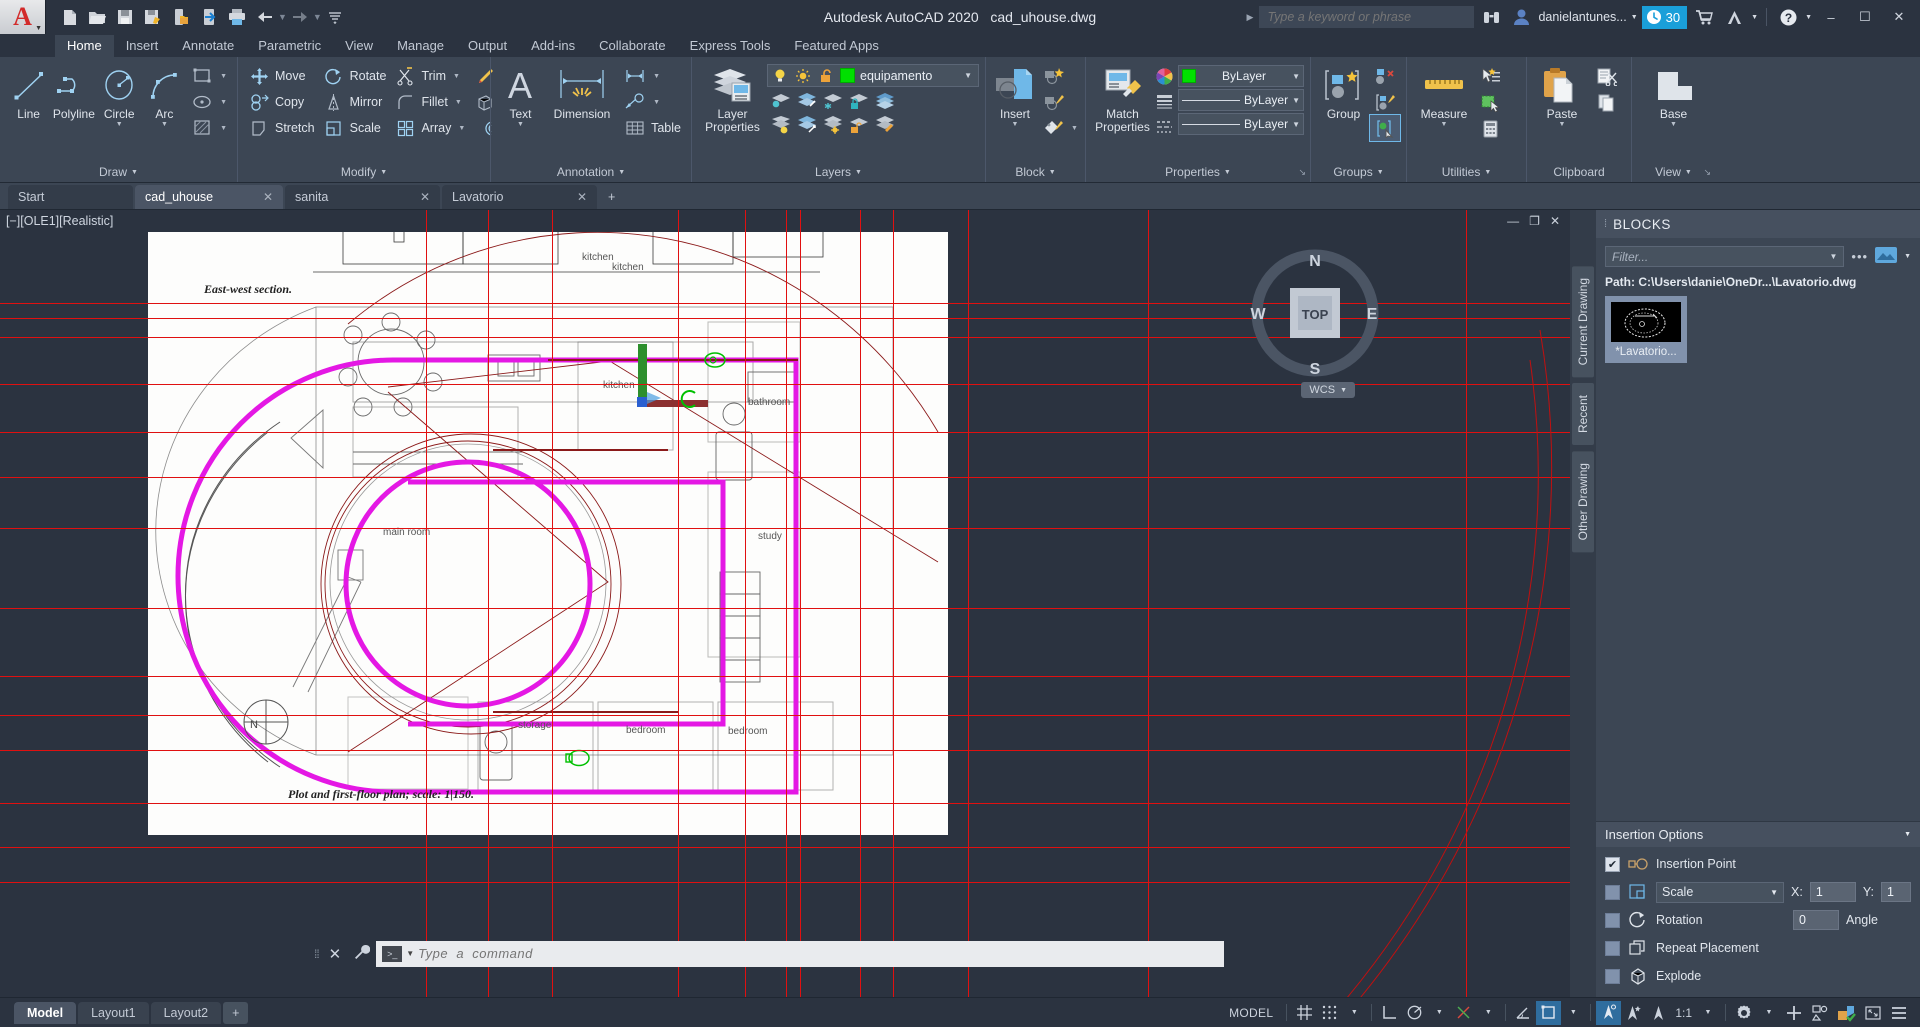 The width and height of the screenshot is (1920, 1027). I want to click on grid-display-icon, so click(1304, 1013).